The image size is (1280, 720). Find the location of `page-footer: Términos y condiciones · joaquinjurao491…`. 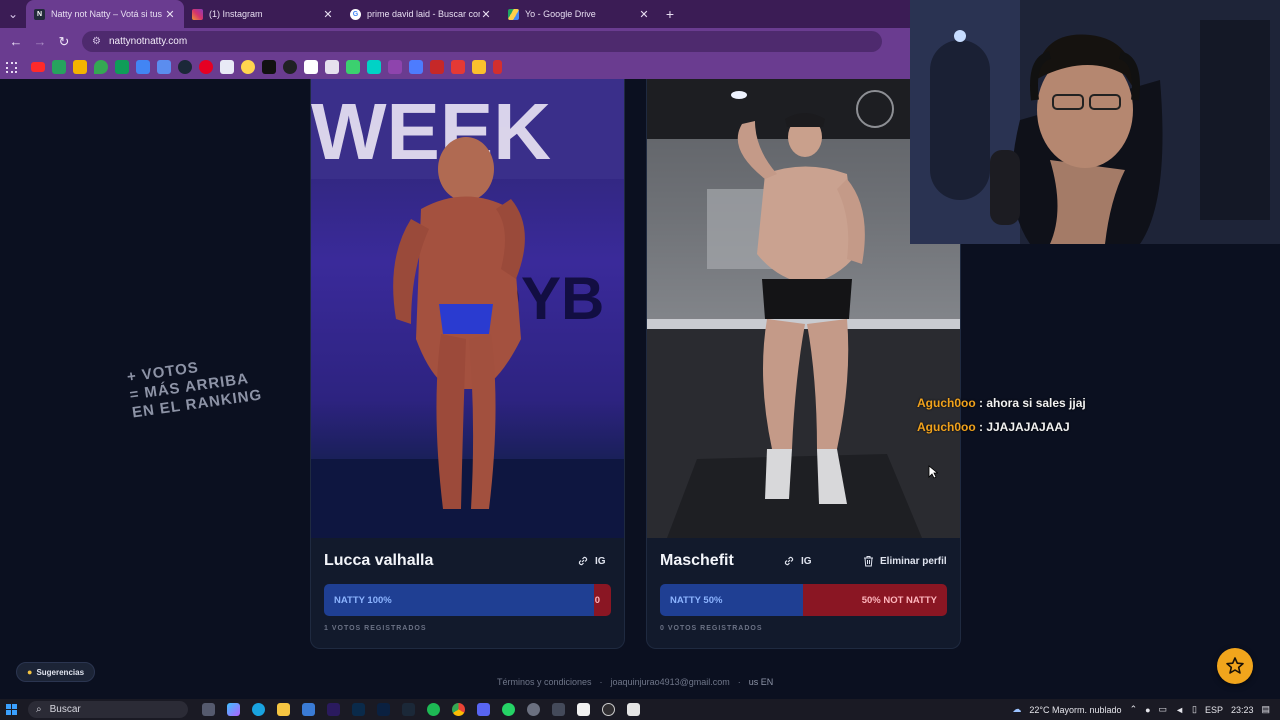

page-footer: Términos y condiciones · joaquinjurao491… is located at coordinates (635, 682).